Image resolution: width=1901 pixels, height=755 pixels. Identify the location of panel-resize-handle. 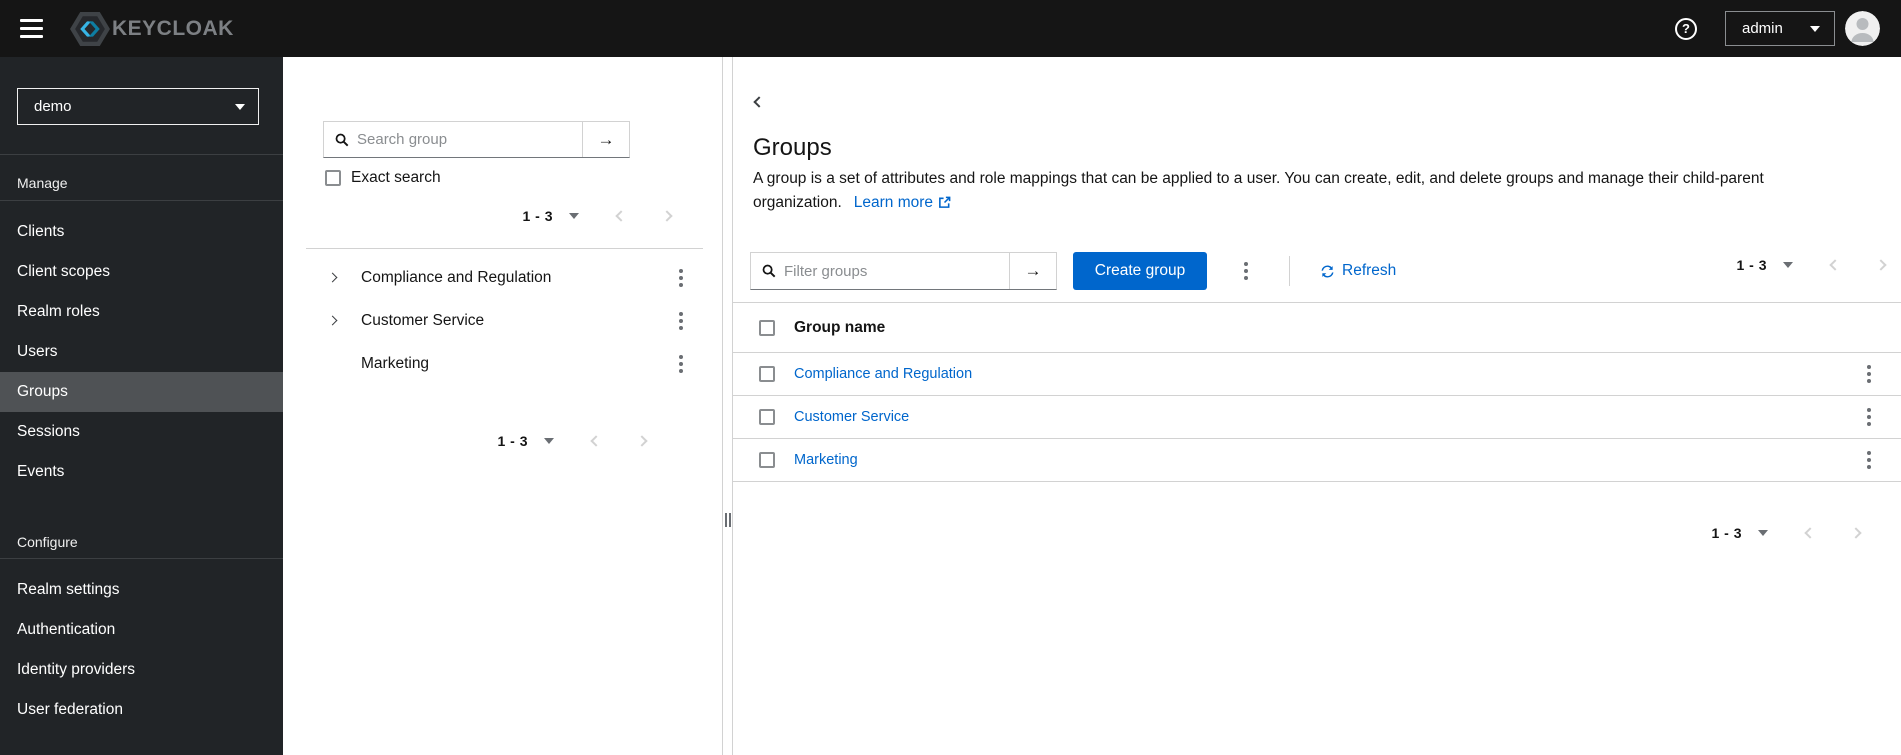
(728, 520).